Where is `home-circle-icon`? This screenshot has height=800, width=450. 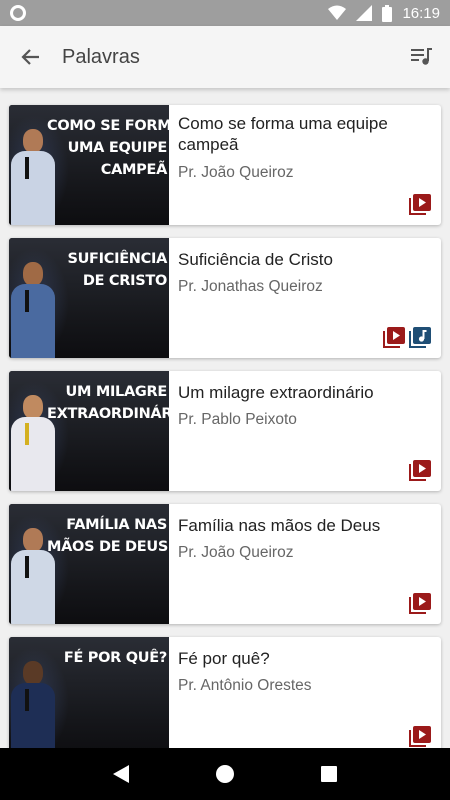
home-circle-icon is located at coordinates (225, 774).